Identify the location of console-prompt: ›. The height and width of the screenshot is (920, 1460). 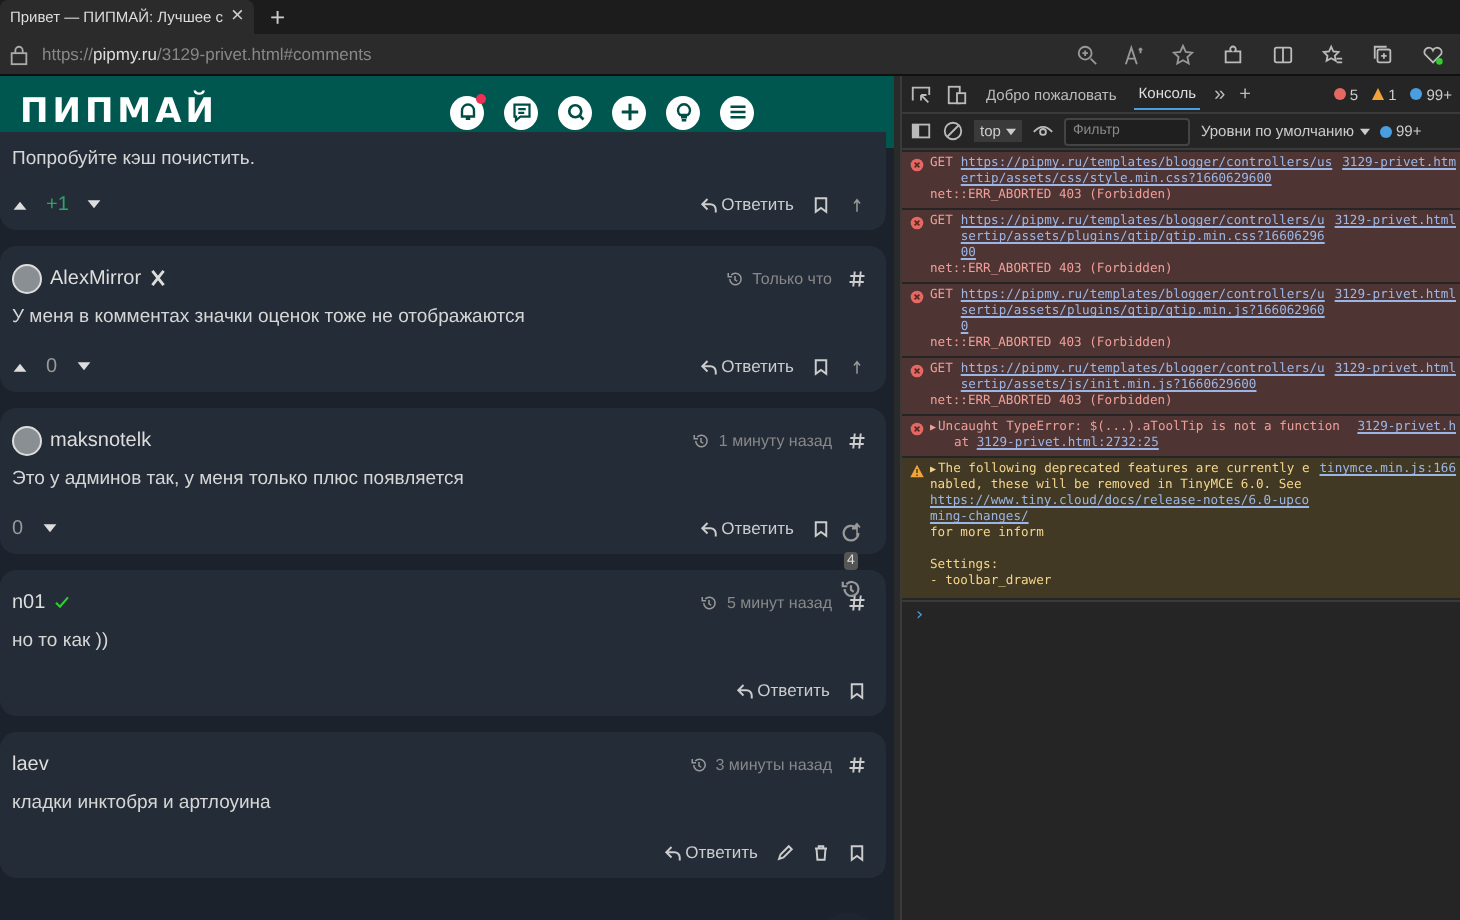
(1181, 615).